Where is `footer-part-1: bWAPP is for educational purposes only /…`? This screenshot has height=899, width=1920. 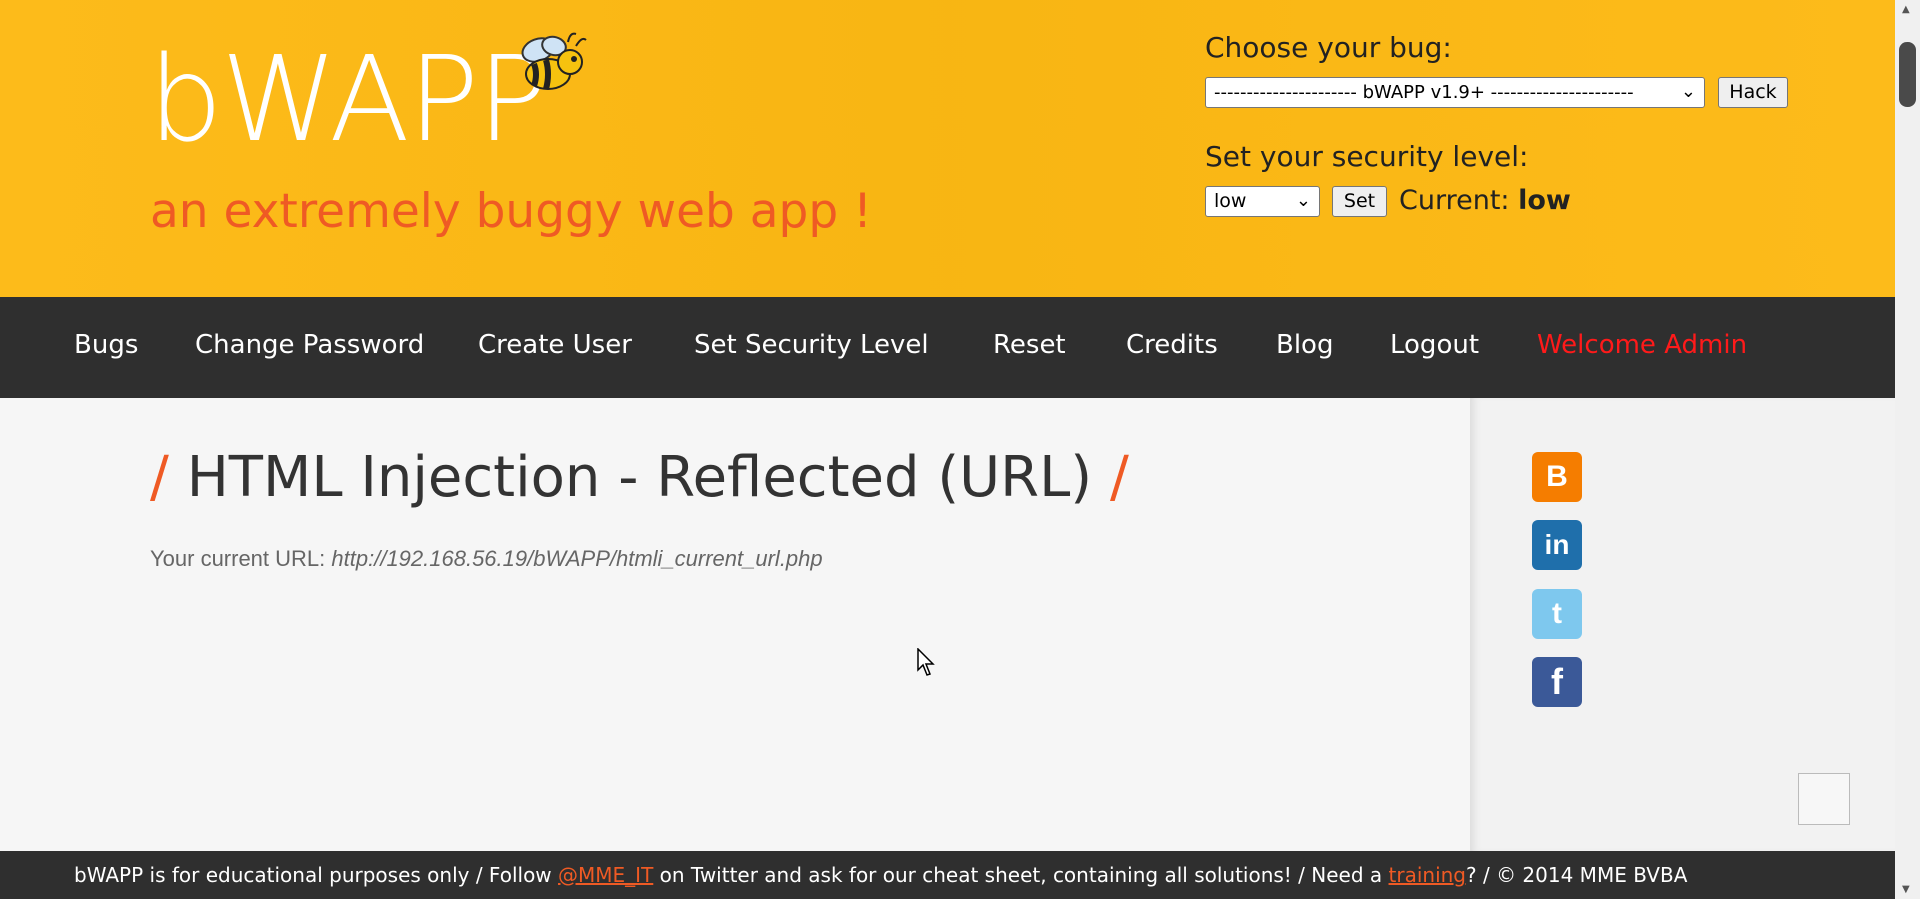 footer-part-1: bWAPP is for educational purposes only /… is located at coordinates (316, 875).